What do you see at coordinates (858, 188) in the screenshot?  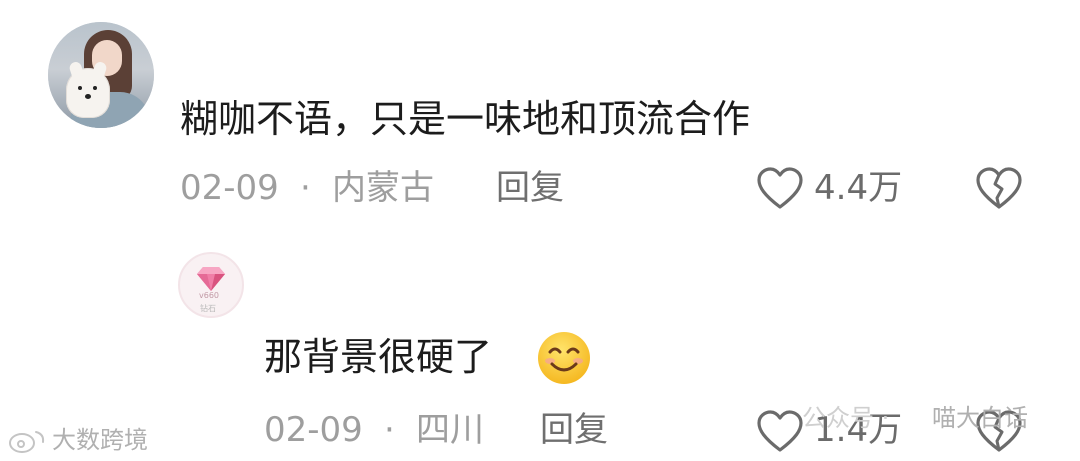 I see `like-count: 4.4万` at bounding box center [858, 188].